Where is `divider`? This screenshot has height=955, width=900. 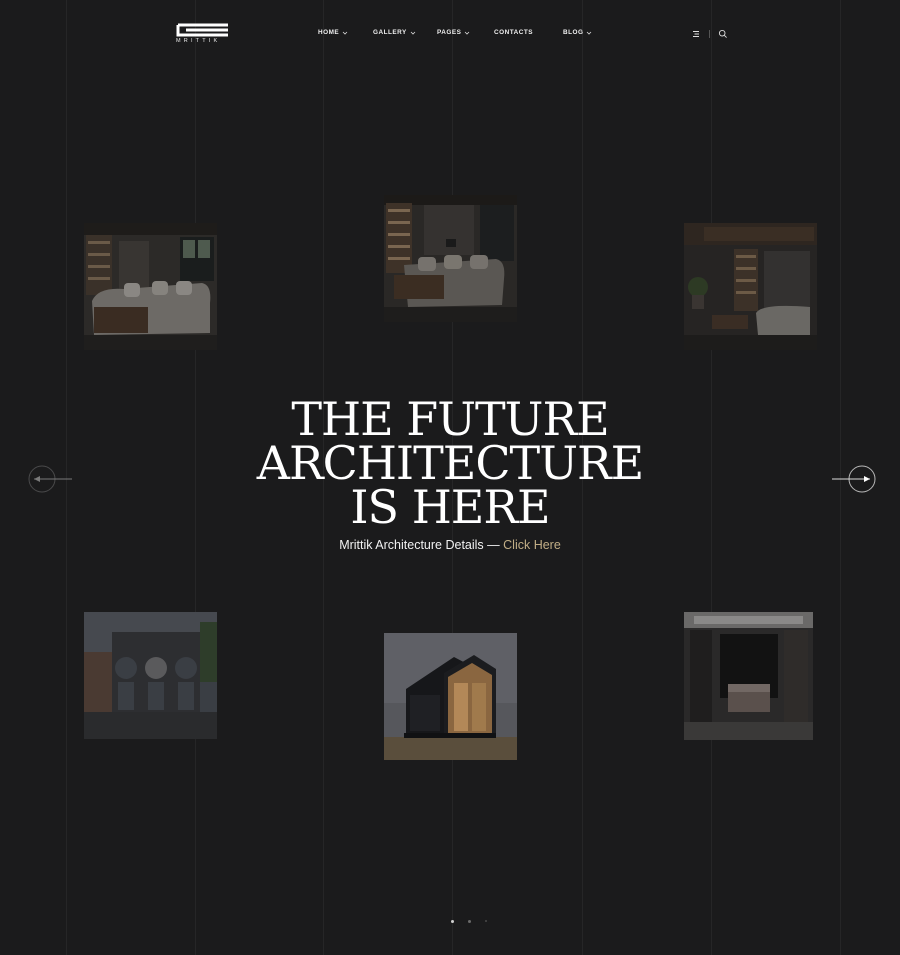 divider is located at coordinates (709, 34).